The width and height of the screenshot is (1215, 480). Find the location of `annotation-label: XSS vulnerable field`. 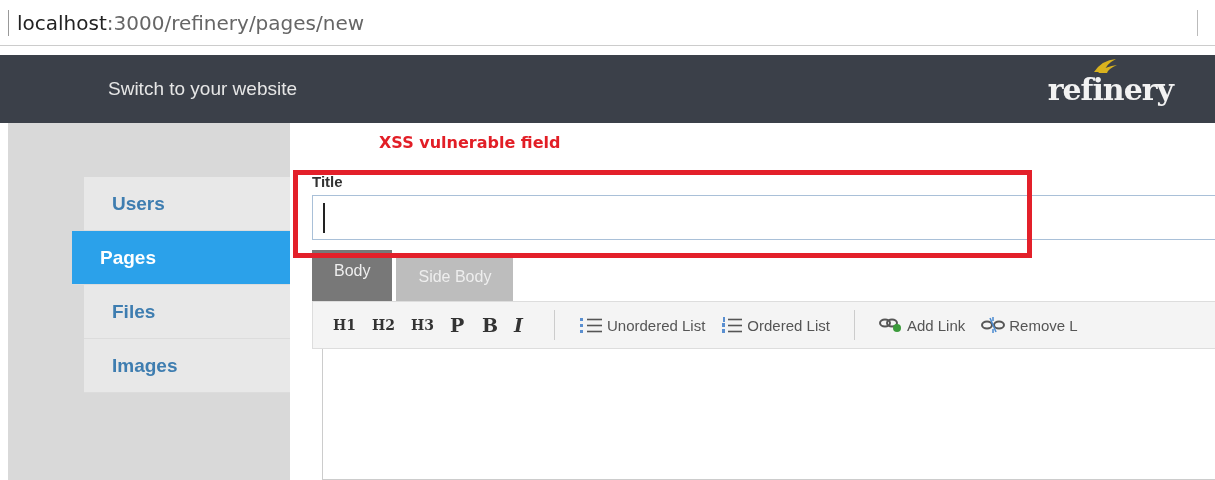

annotation-label: XSS vulnerable field is located at coordinates (470, 143).